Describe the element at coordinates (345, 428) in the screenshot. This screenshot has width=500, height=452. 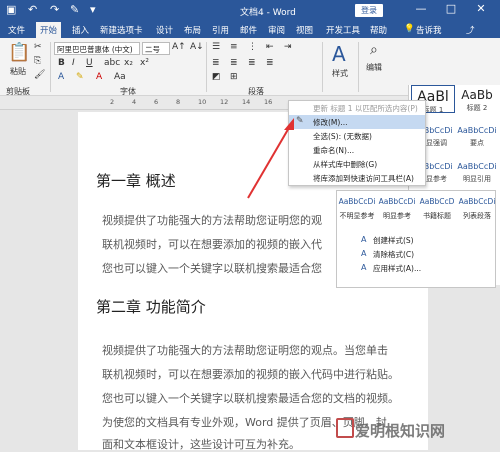
I see `watermark-logo` at that location.